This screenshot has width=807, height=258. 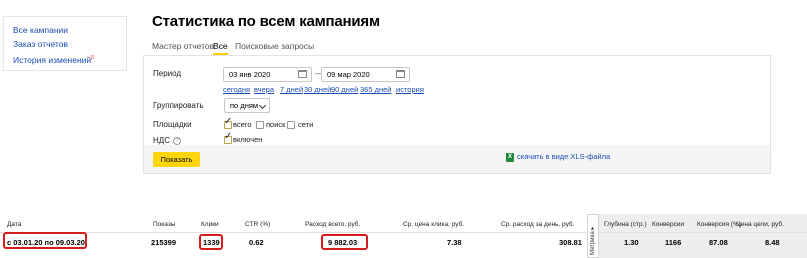 I want to click on sidebar-item-change-history: История измененийβ, so click(x=69, y=59).